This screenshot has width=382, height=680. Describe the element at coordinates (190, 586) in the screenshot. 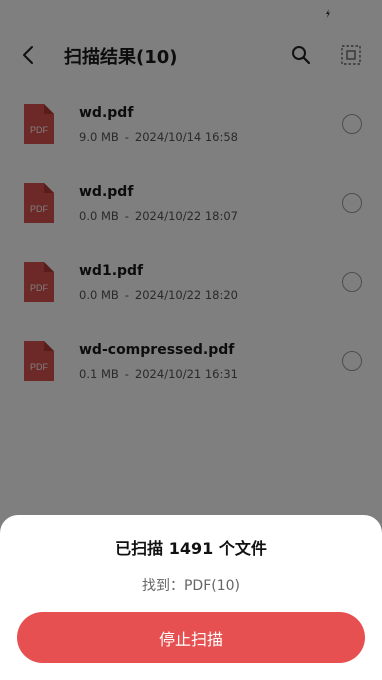

I see `found-summary-text: 找到：PDF(10)` at that location.